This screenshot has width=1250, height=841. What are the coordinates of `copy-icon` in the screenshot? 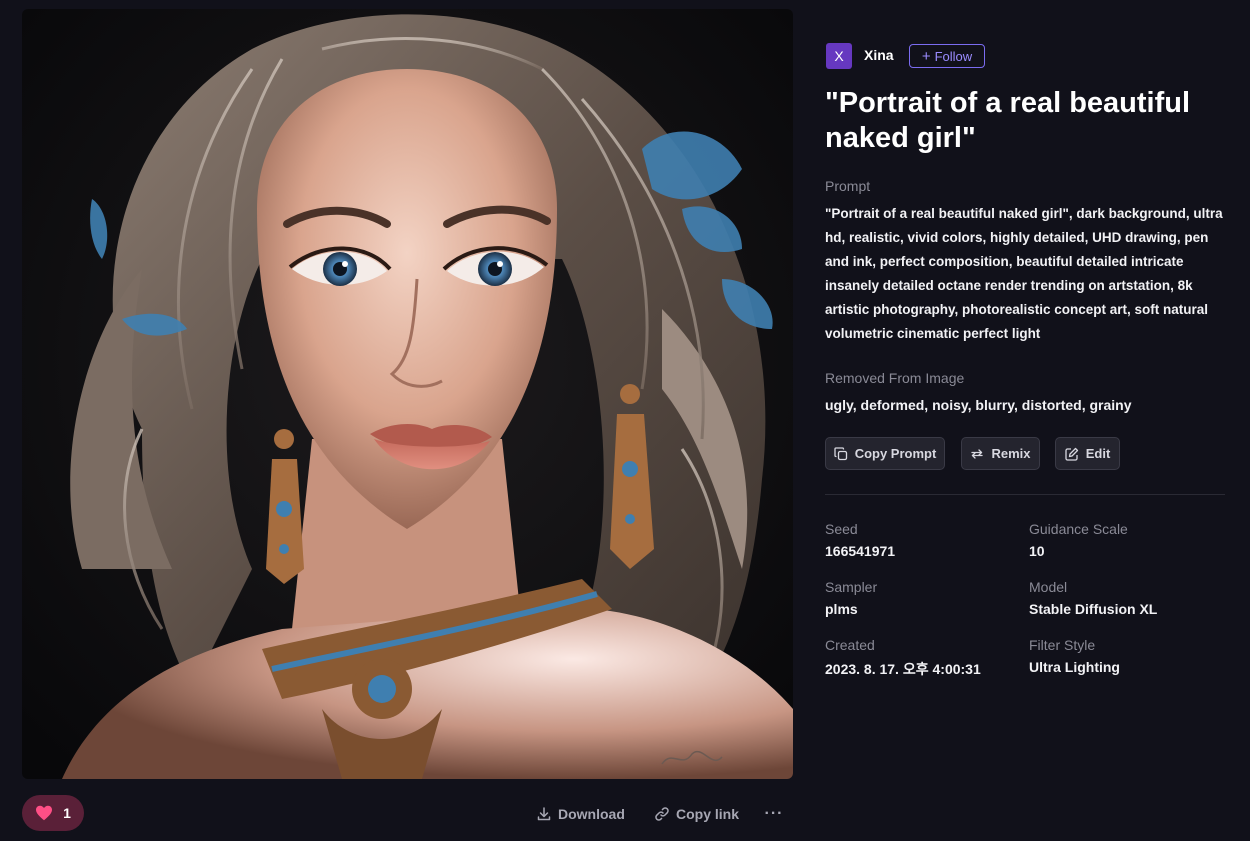 It's located at (841, 453).